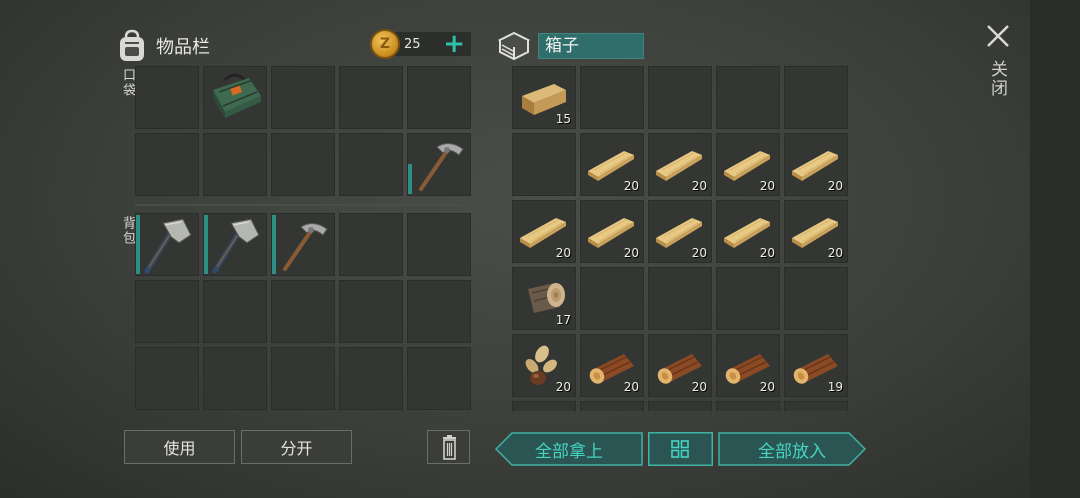  I want to click on inventory-title: 物品栏, so click(183, 47).